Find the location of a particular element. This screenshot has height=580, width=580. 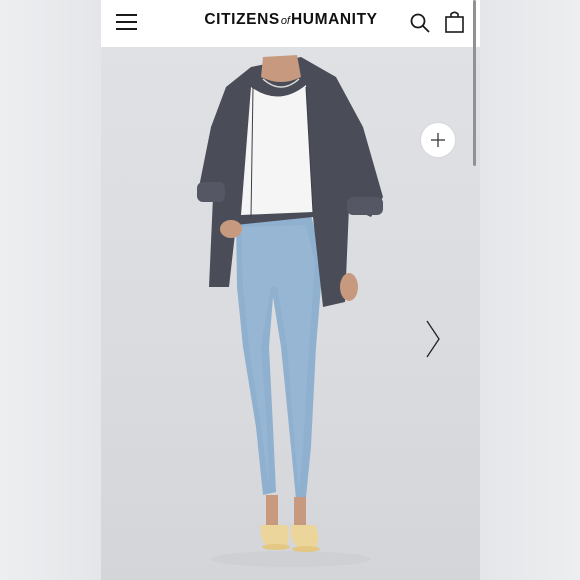

search-button is located at coordinates (420, 23).